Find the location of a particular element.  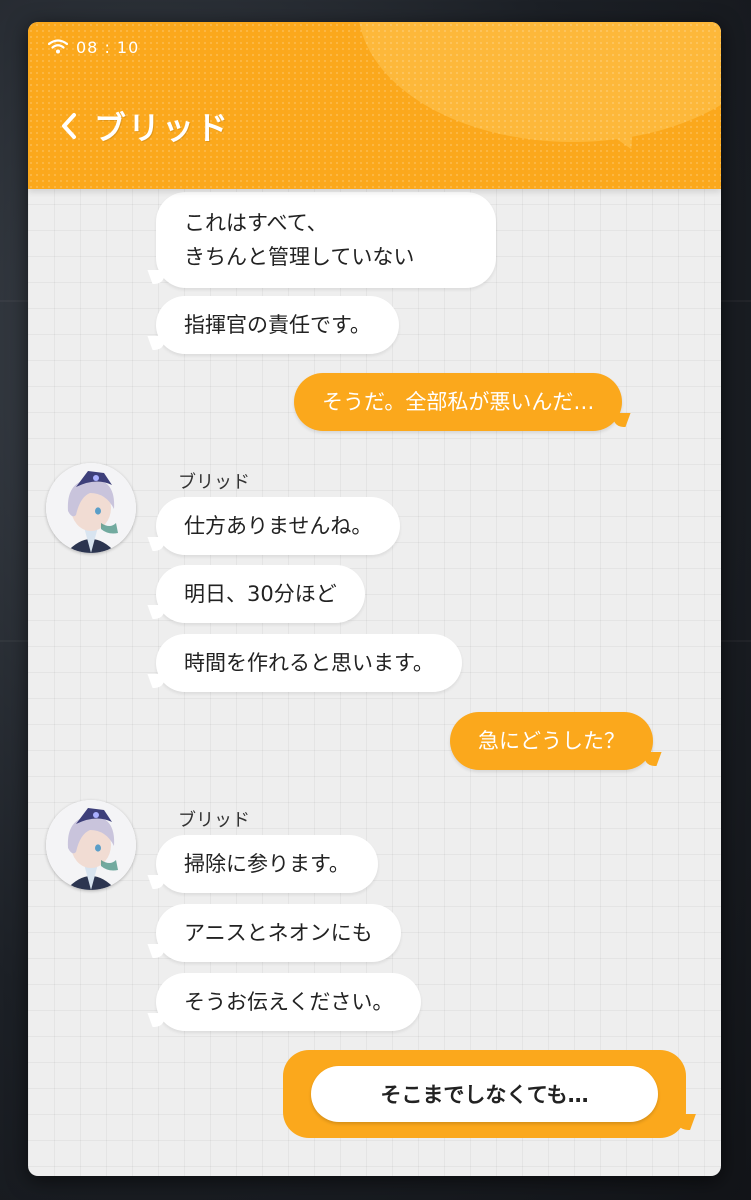

message-bubble-outgoing: 急にどうした？ is located at coordinates (551, 741).